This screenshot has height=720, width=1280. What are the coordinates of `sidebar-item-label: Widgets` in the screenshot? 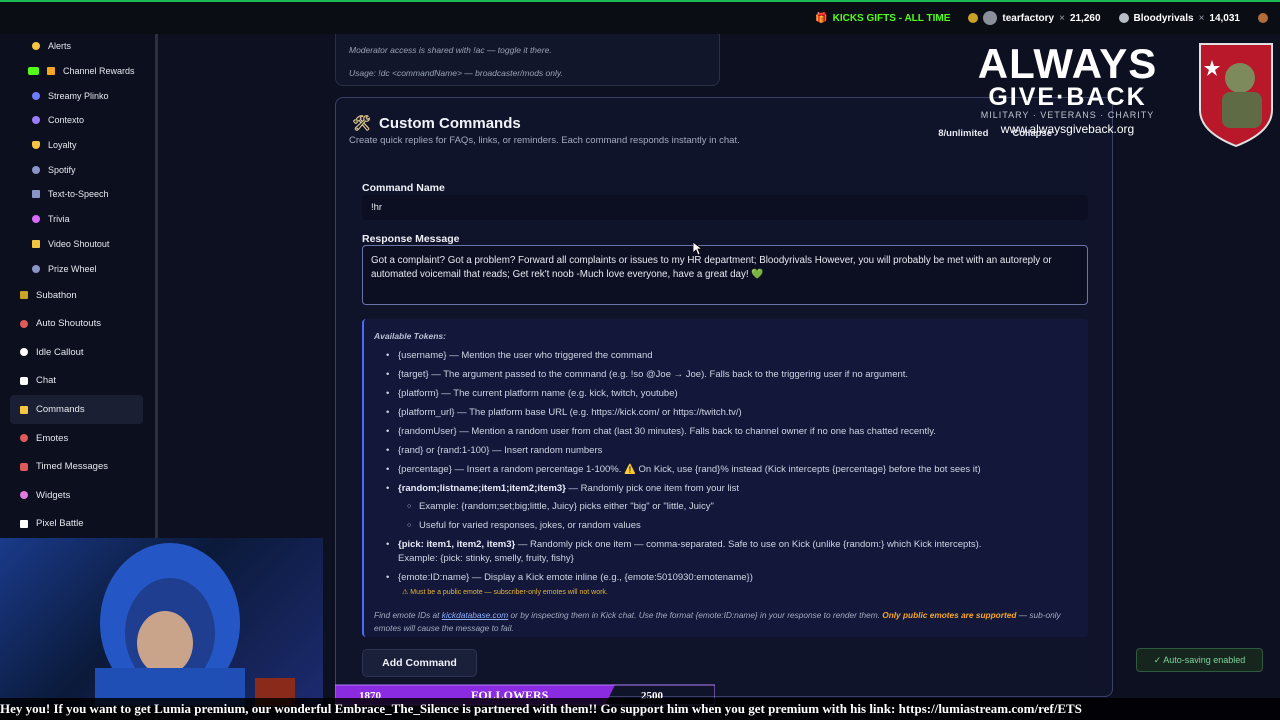 It's located at (53, 495).